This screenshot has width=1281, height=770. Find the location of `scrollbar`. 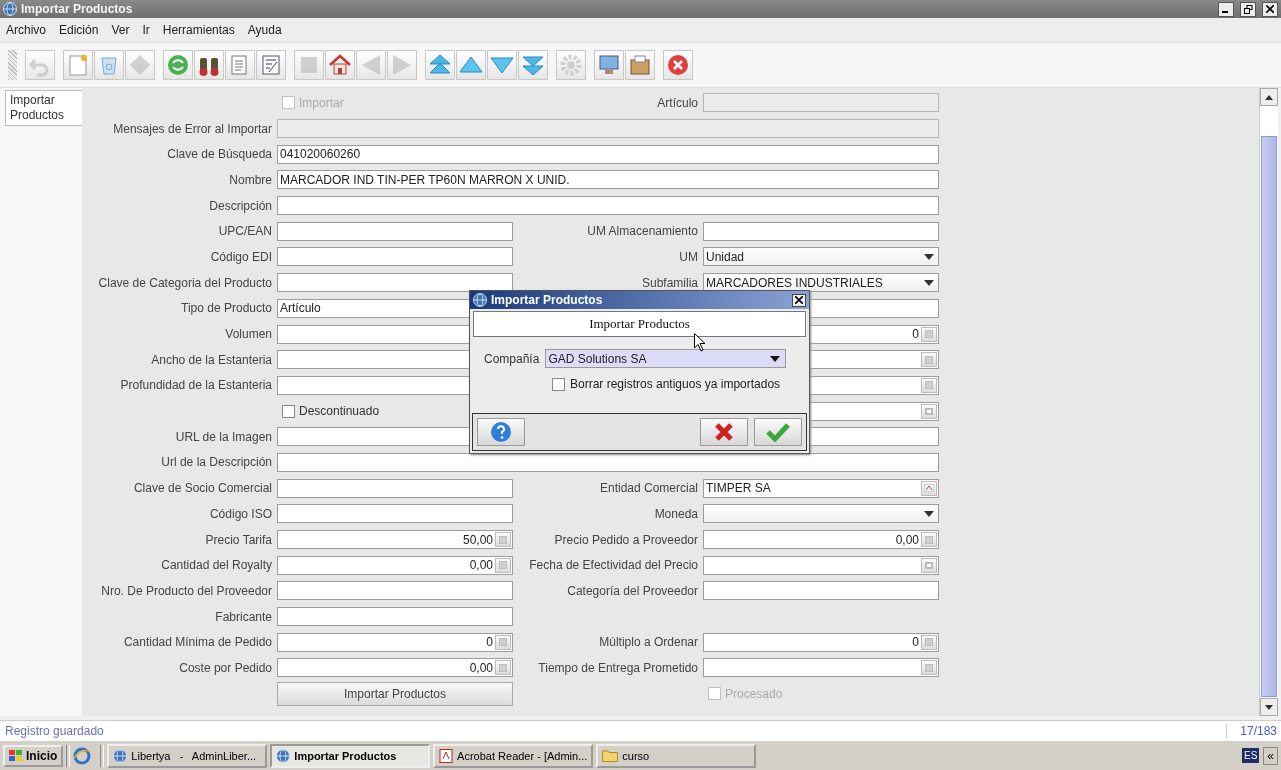

scrollbar is located at coordinates (1268, 402).